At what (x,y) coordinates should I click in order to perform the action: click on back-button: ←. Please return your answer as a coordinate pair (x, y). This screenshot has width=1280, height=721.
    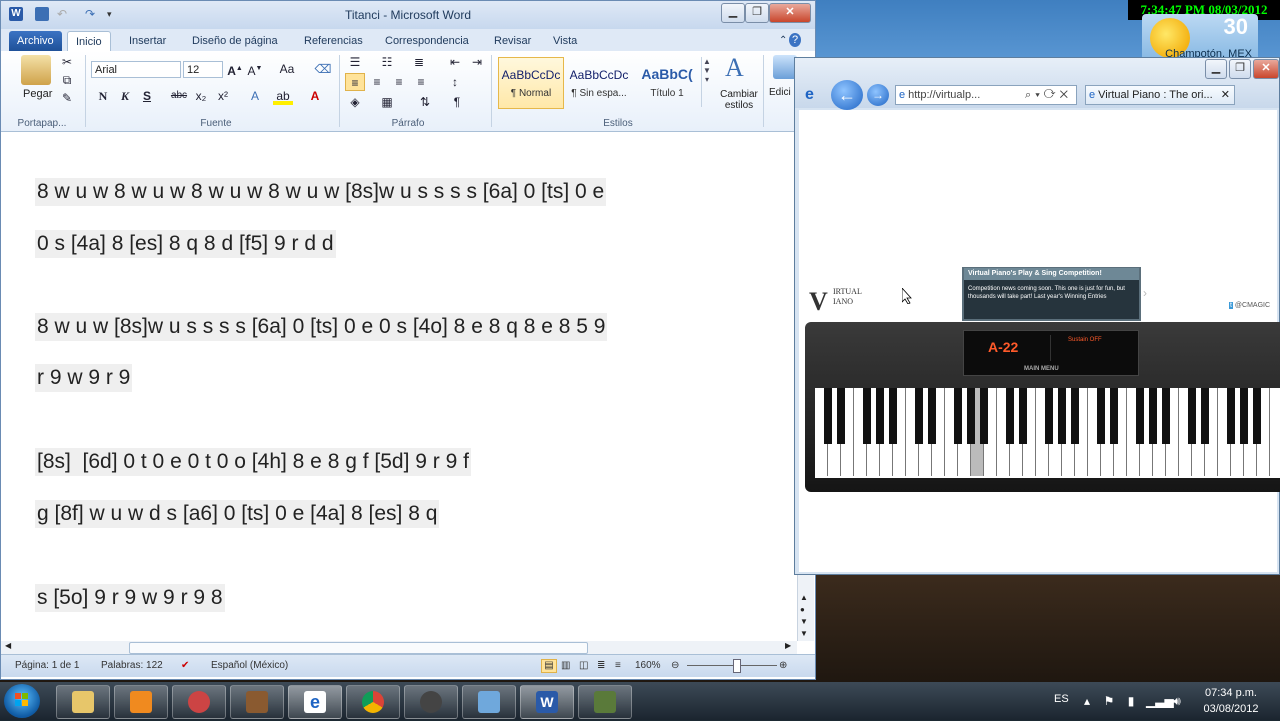
    Looking at the image, I should click on (847, 95).